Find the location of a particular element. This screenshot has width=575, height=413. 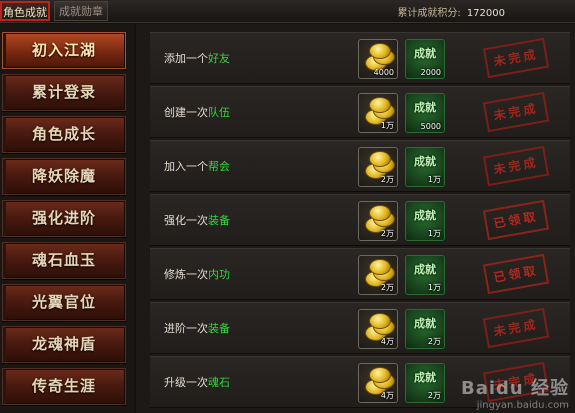

achievement-task: 创建一次队伍 is located at coordinates (197, 113).